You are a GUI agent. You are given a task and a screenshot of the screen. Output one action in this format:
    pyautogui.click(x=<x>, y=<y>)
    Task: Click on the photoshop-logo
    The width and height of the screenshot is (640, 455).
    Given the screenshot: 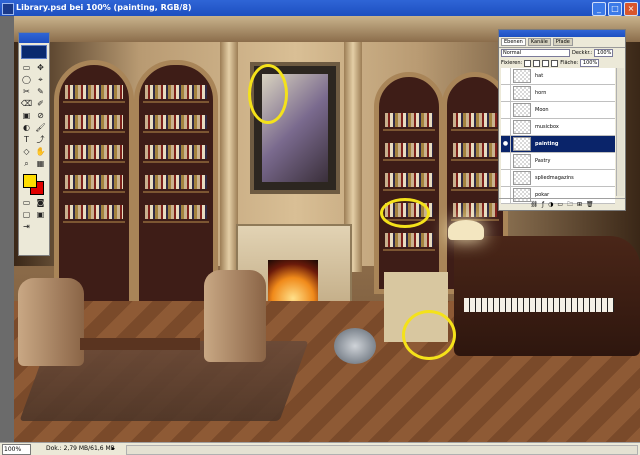 What is the action you would take?
    pyautogui.click(x=34, y=52)
    